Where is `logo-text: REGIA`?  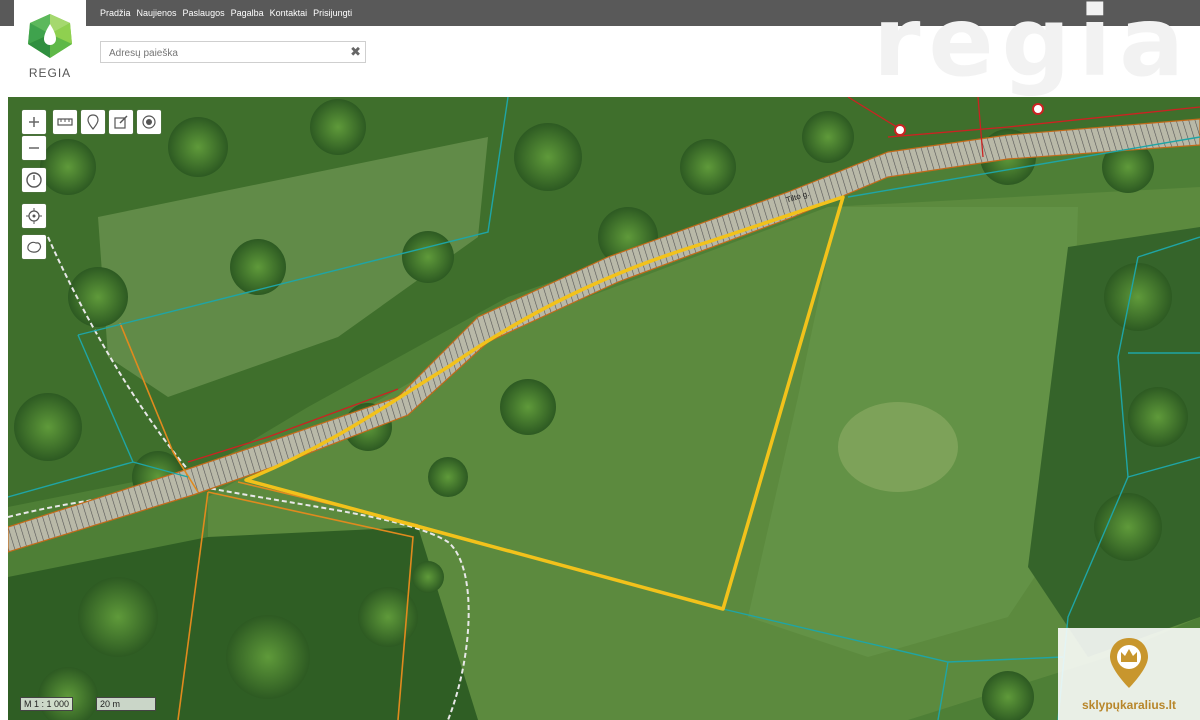
logo-text: REGIA is located at coordinates (50, 73).